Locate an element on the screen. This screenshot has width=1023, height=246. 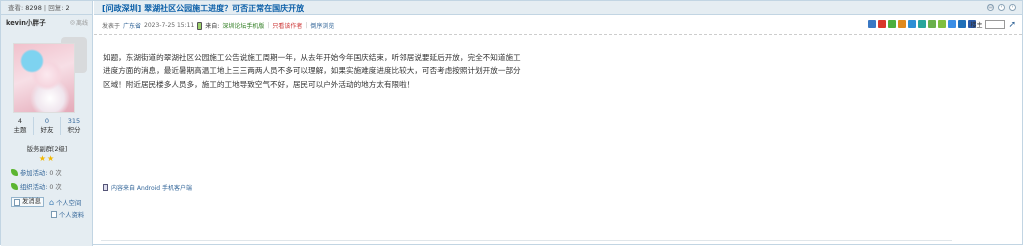
stat-friends: 0 好友 is located at coordinates (47, 126).